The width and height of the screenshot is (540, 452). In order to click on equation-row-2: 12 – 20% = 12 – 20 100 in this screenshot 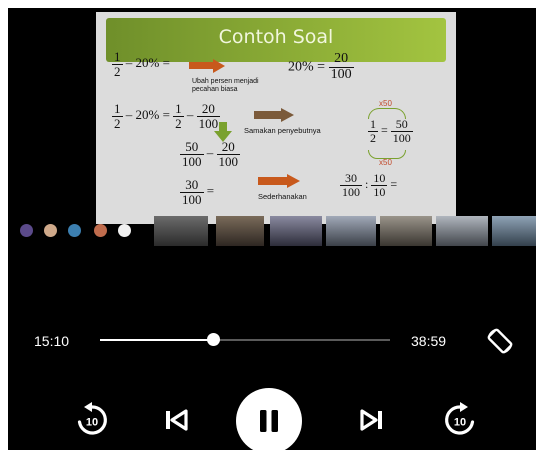, I will do `click(166, 116)`.